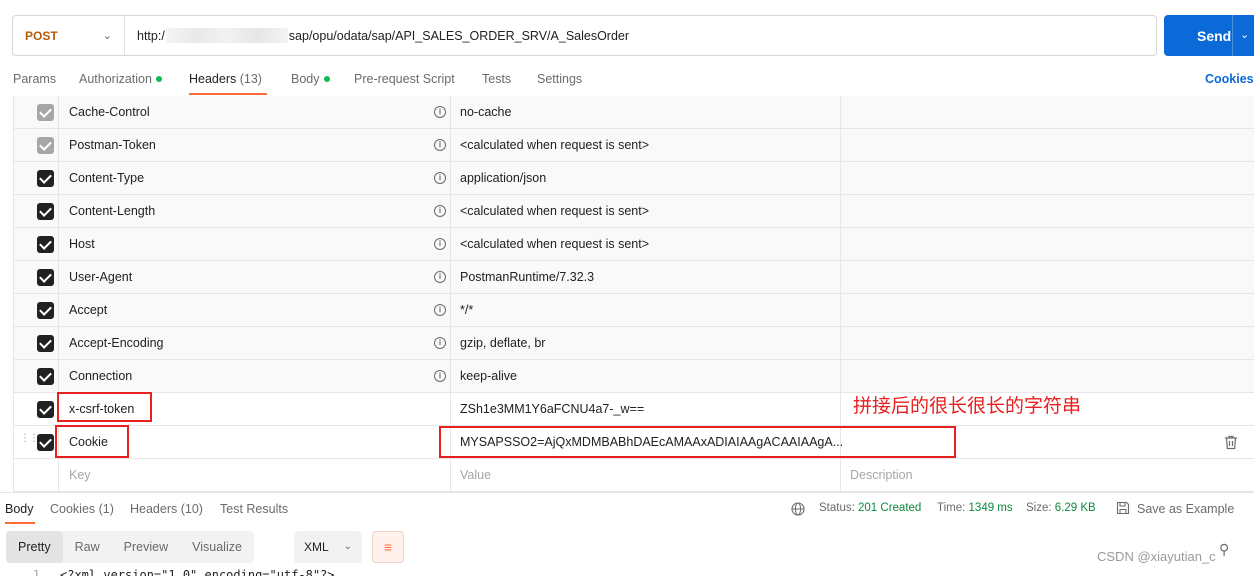 This screenshot has height=576, width=1254. Describe the element at coordinates (388, 547) in the screenshot. I see `wrap-lines-icon: ≡` at that location.